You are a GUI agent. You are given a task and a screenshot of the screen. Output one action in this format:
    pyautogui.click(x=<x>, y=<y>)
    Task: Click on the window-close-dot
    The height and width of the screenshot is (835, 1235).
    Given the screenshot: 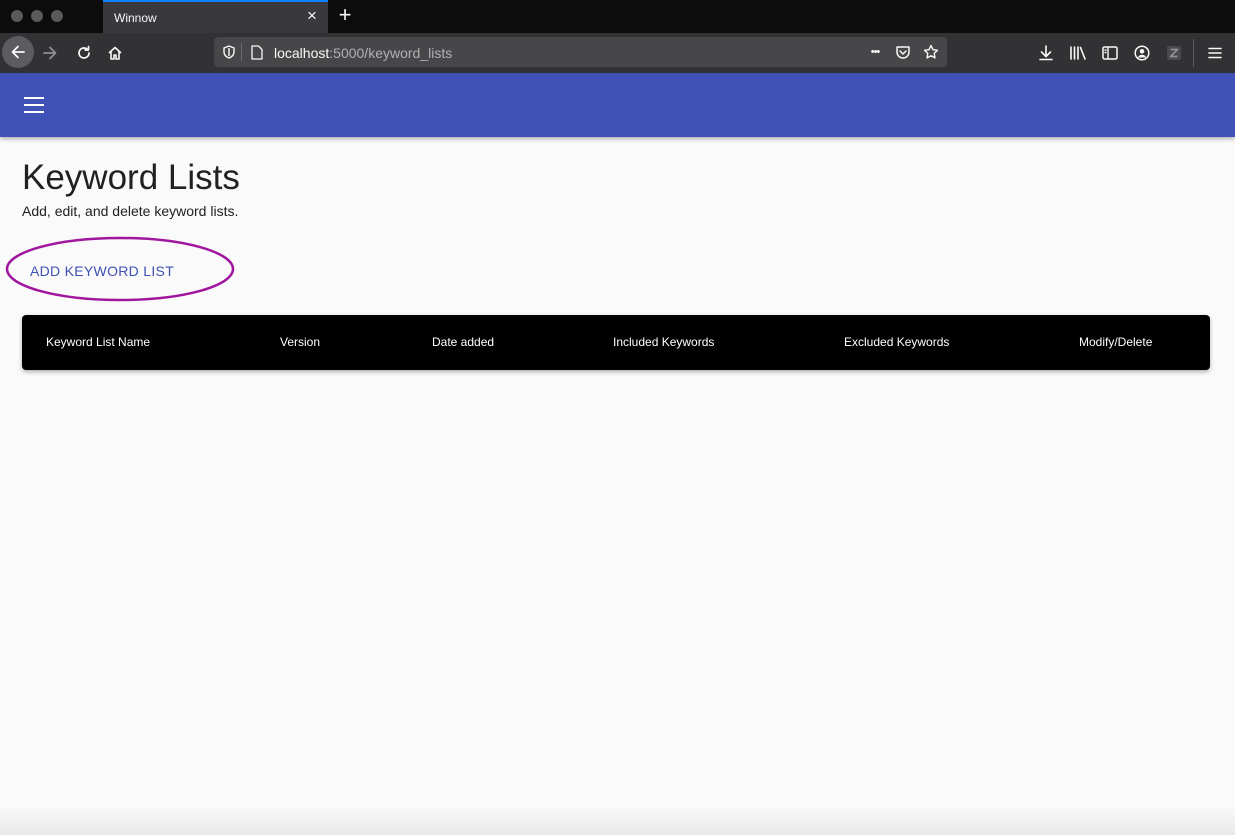 What is the action you would take?
    pyautogui.click(x=17, y=16)
    